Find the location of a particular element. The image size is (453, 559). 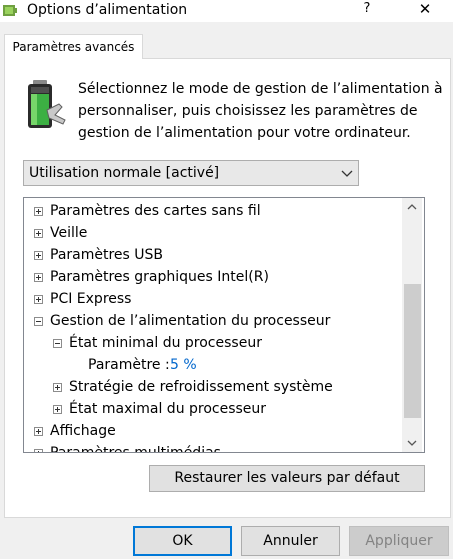

apply-button: Appliquer is located at coordinates (399, 541).